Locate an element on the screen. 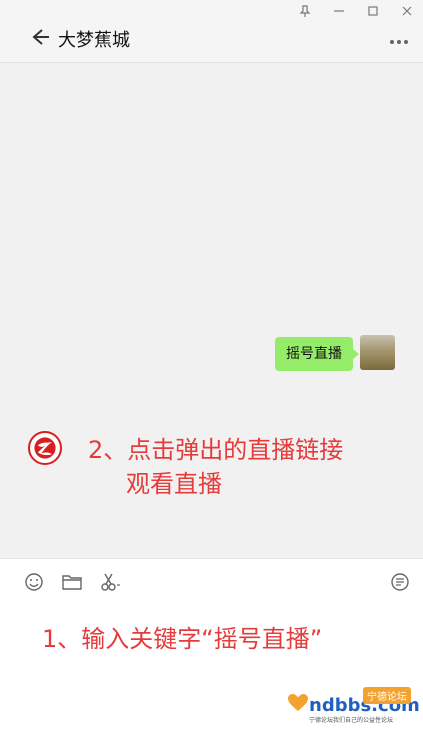  instruction-step-2-line1: 2、点击弹出的直播链接 is located at coordinates (216, 450).